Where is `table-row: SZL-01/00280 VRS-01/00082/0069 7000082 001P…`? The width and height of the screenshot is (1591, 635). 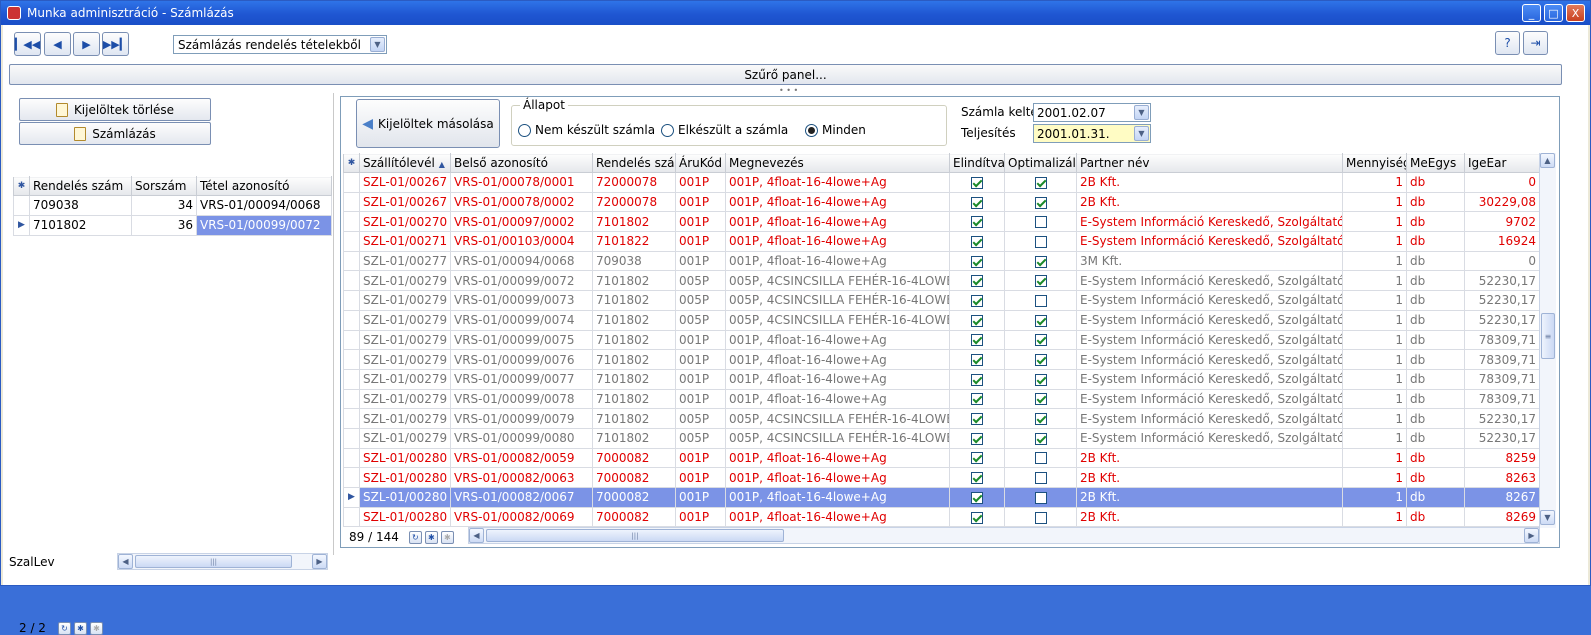 table-row: SZL-01/00280 VRS-01/00082/0069 7000082 001P… is located at coordinates (941, 517).